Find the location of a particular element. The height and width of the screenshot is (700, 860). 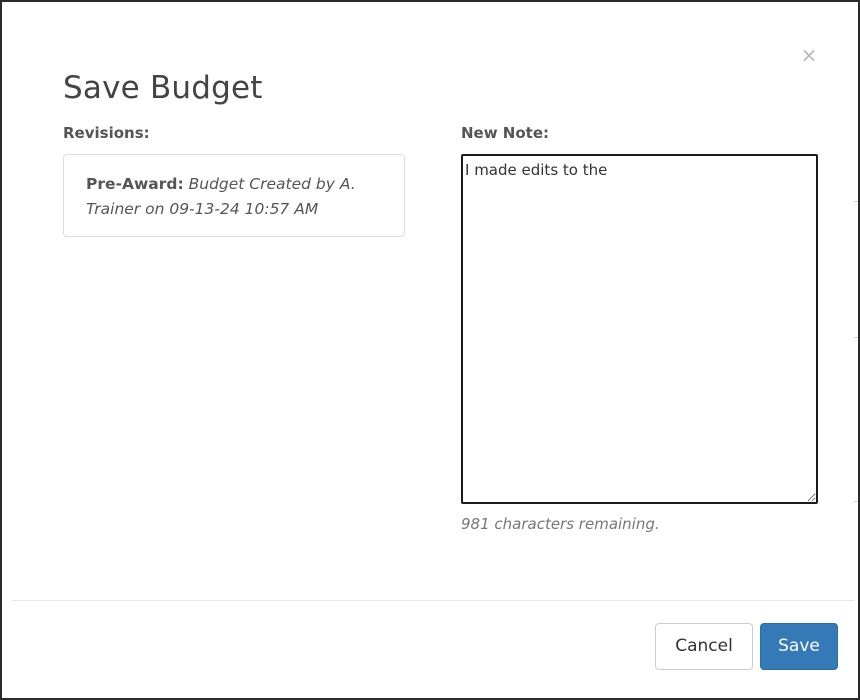

cancel-button: Cancel is located at coordinates (704, 646).